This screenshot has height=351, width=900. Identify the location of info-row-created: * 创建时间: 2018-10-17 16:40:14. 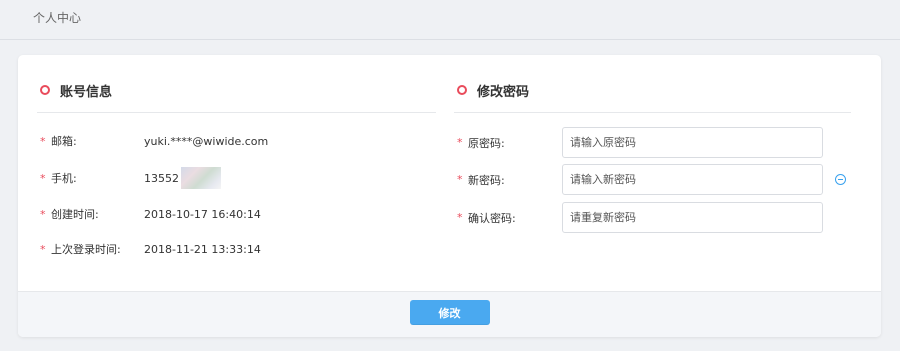
(236, 214).